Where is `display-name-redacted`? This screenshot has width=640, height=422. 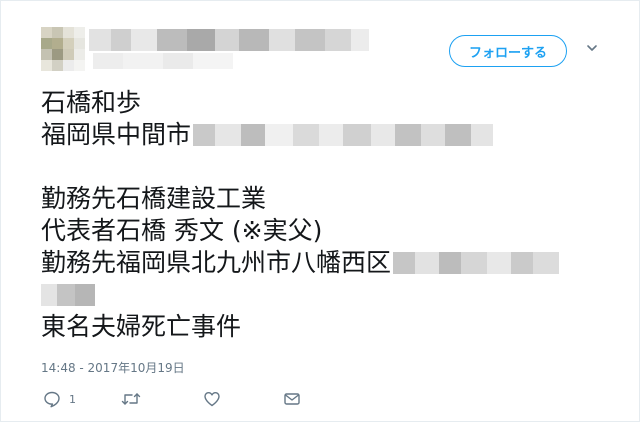
display-name-redacted is located at coordinates (229, 40).